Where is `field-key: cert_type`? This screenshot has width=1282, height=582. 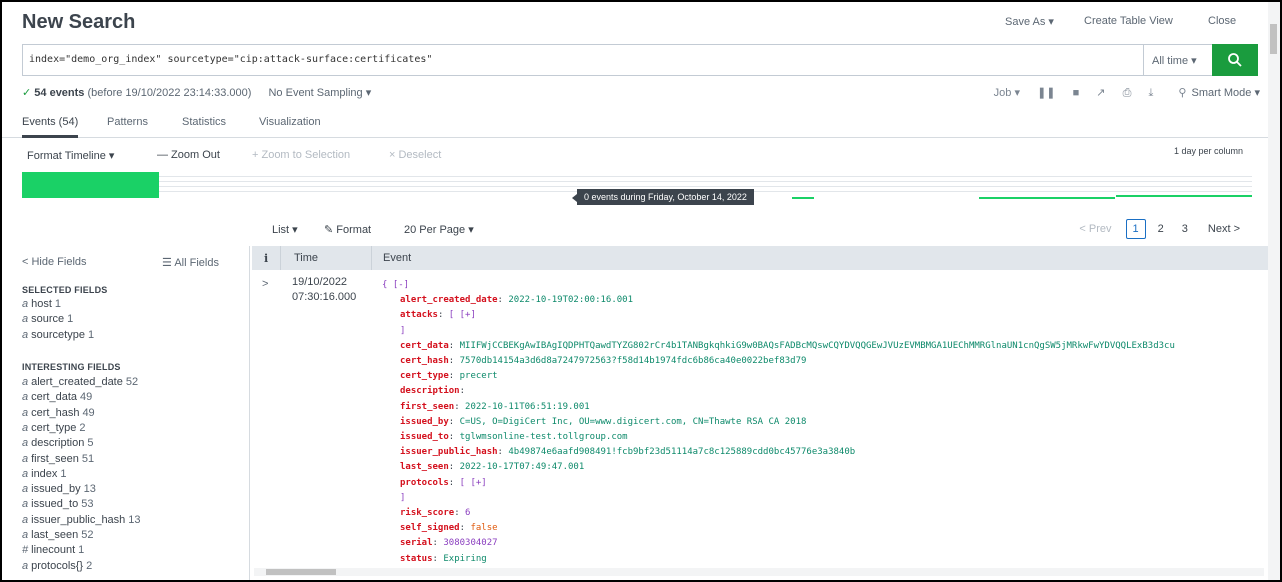
field-key: cert_type is located at coordinates (424, 376).